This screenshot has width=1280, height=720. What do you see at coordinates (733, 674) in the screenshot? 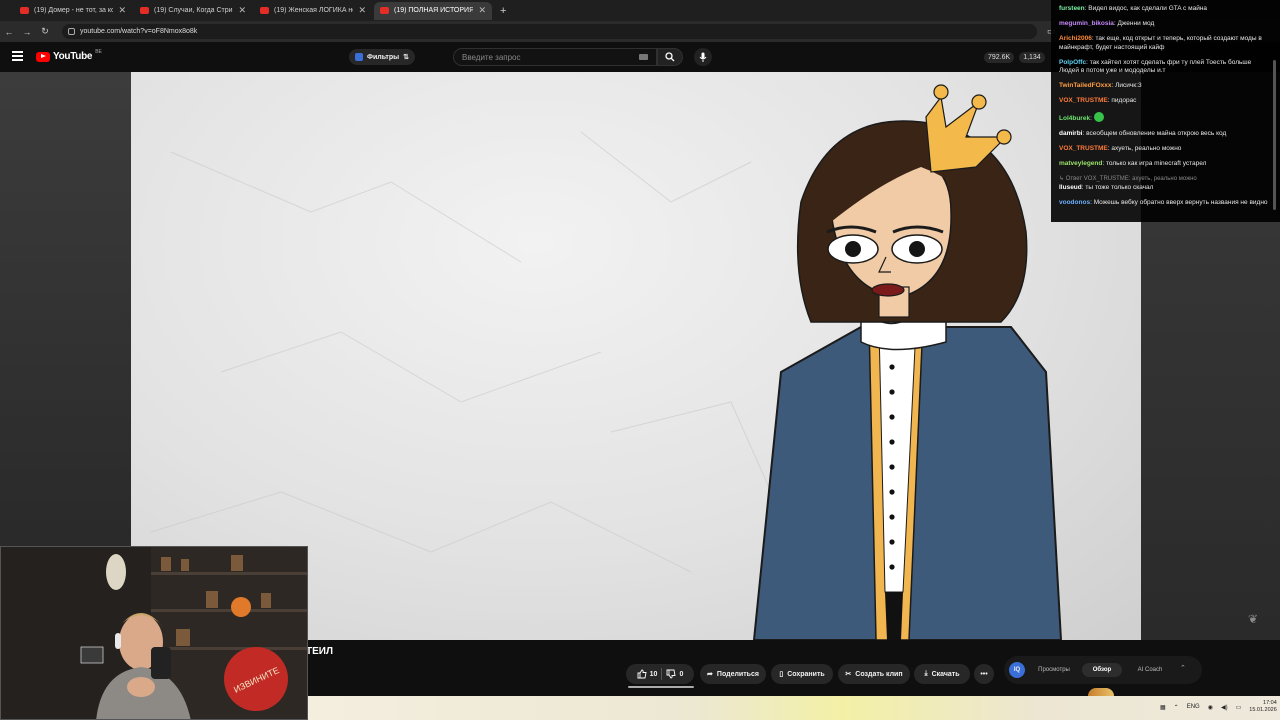
I see `share-button: ➦ Поделиться` at bounding box center [733, 674].